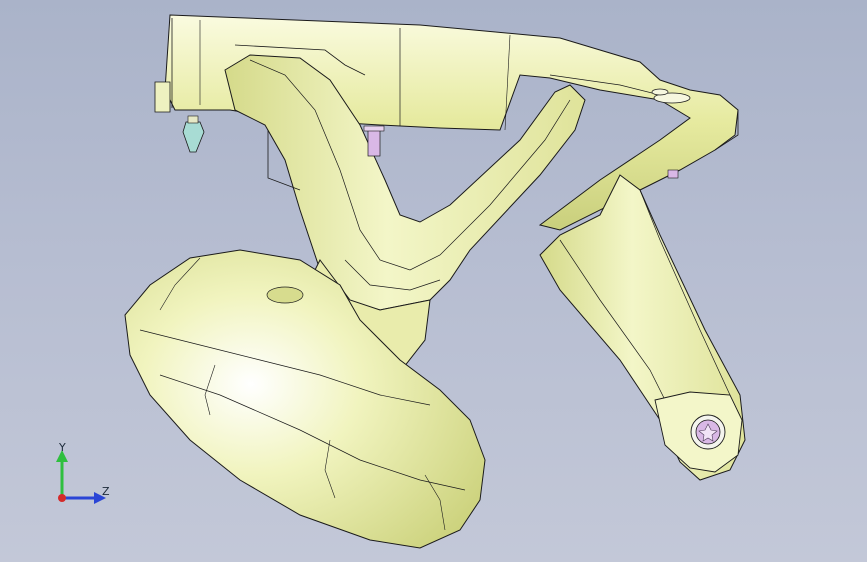 The height and width of the screenshot is (562, 867). I want to click on z-axis-label: Z, so click(106, 491).